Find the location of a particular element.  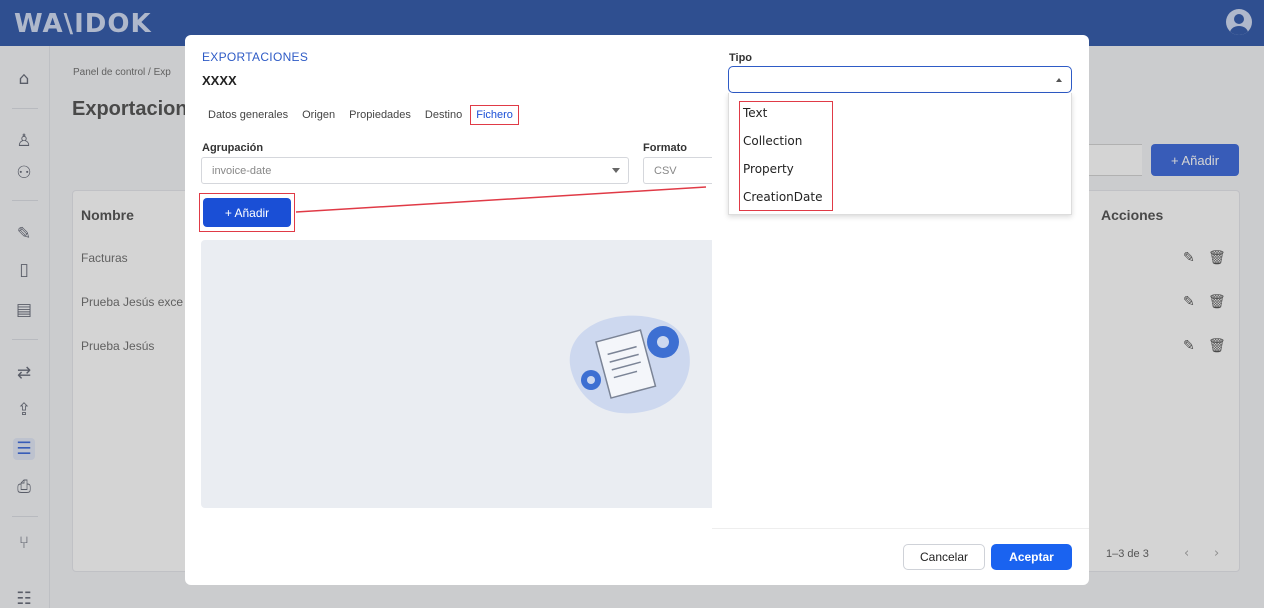

tipo-label: Tipo is located at coordinates (741, 58).